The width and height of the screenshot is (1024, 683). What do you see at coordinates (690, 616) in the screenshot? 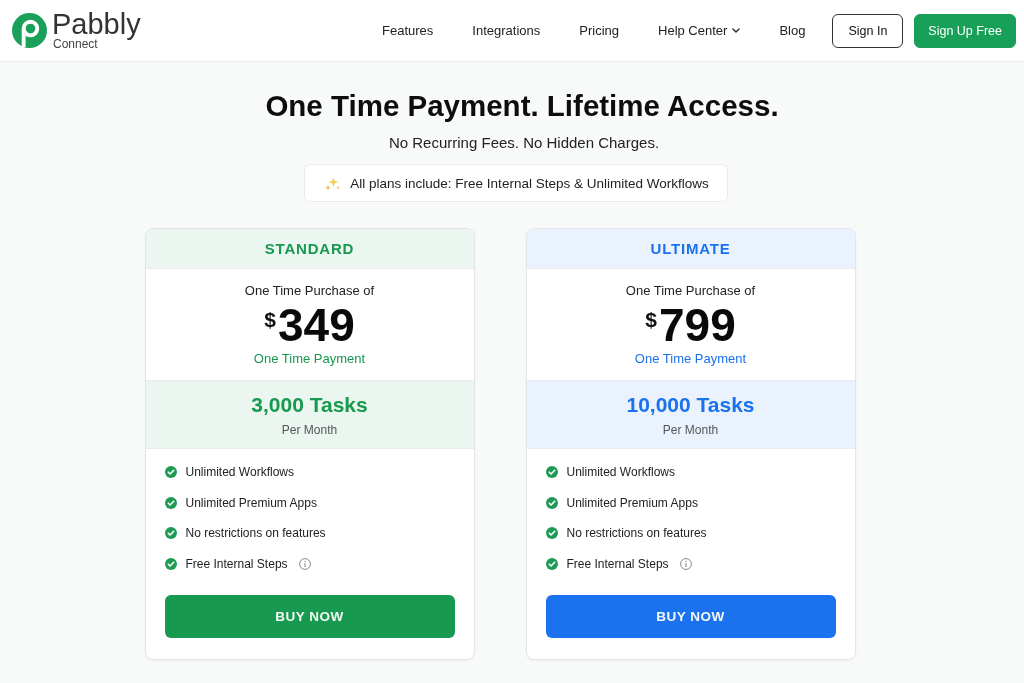
I see `buy-now-button: BUY NOW` at bounding box center [690, 616].